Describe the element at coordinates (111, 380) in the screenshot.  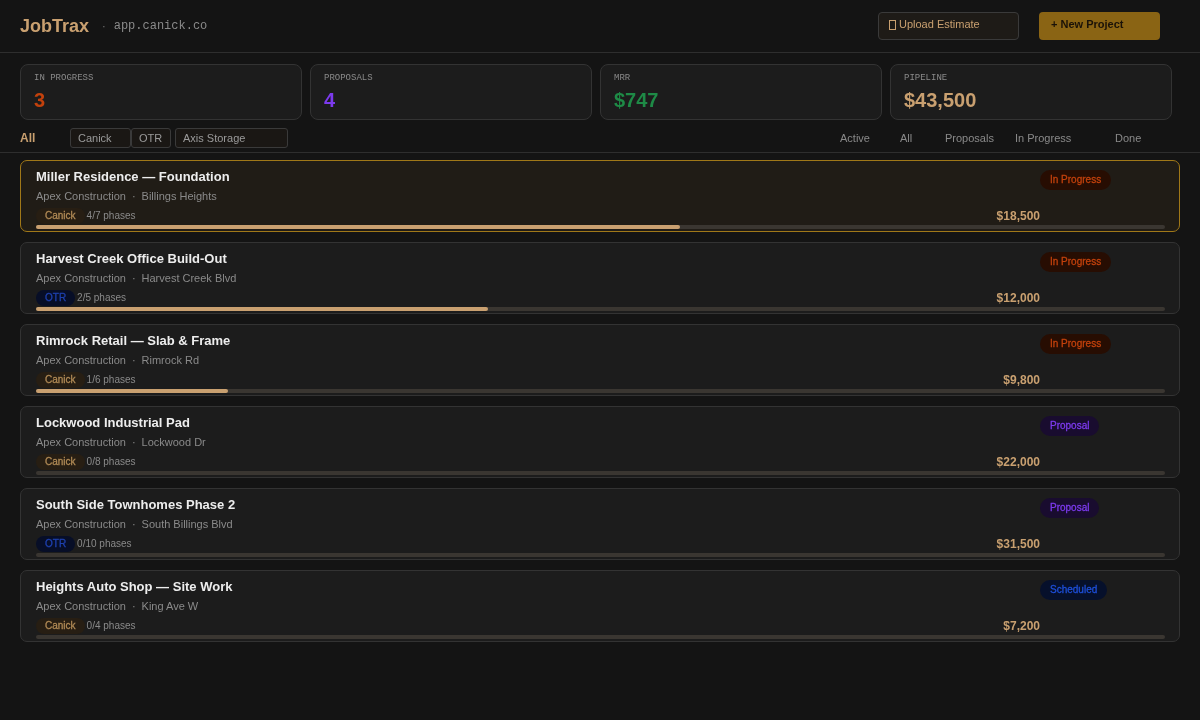
I see `phase-count: 1/6 phases` at that location.